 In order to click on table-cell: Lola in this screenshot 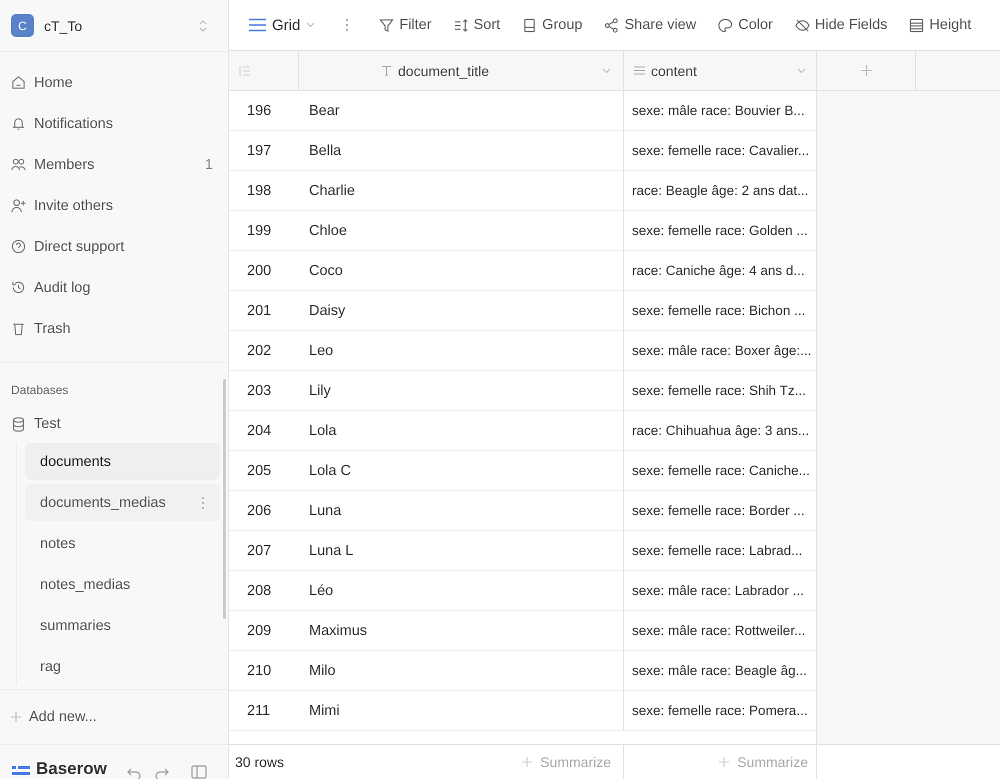, I will do `click(461, 431)`.